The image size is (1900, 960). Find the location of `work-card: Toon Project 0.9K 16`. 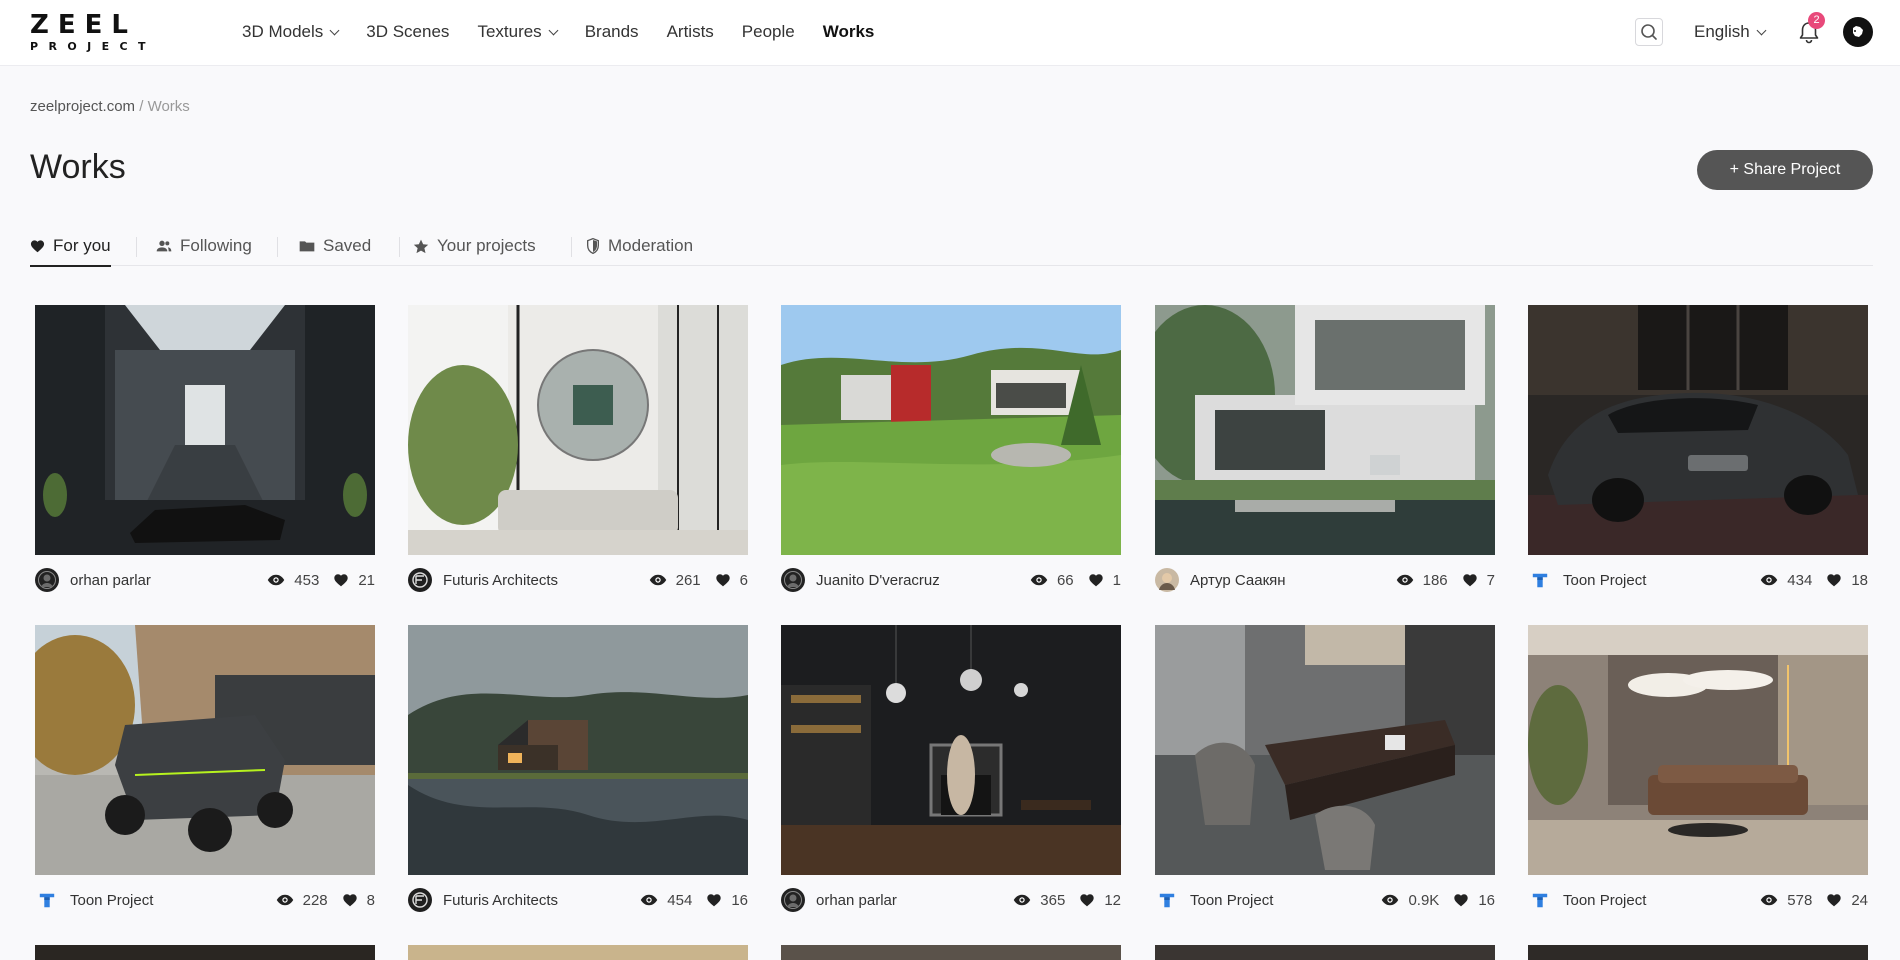

work-card: Toon Project 0.9K 16 is located at coordinates (1325, 775).